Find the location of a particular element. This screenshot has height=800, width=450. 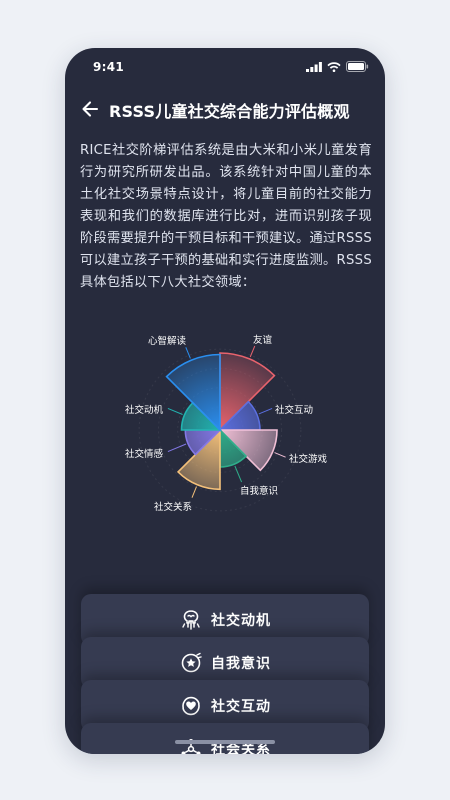

chart-category-label: 心智解读 is located at coordinates (167, 341).